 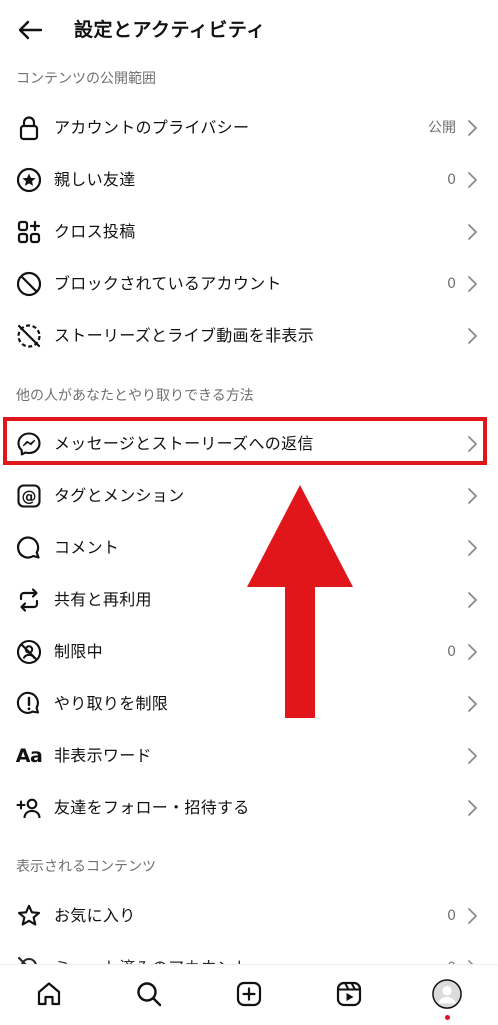 What do you see at coordinates (29, 704) in the screenshot?
I see `alert-circle-icon` at bounding box center [29, 704].